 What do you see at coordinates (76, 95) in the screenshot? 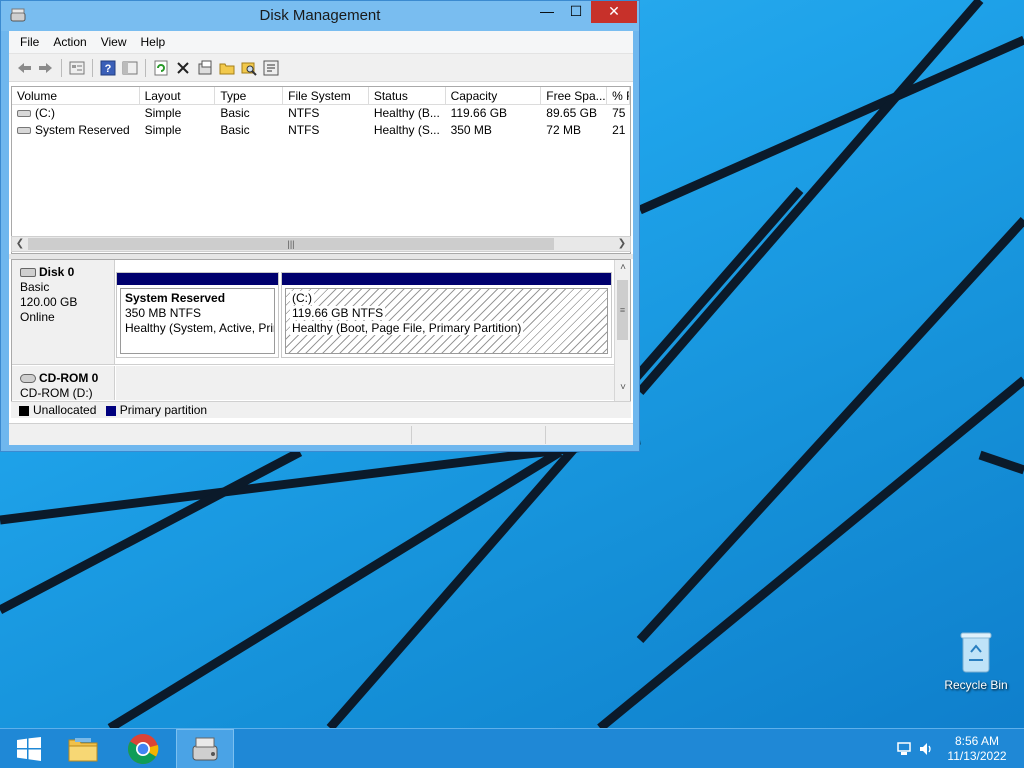
I see `column-header-volume: Volume` at bounding box center [76, 95].